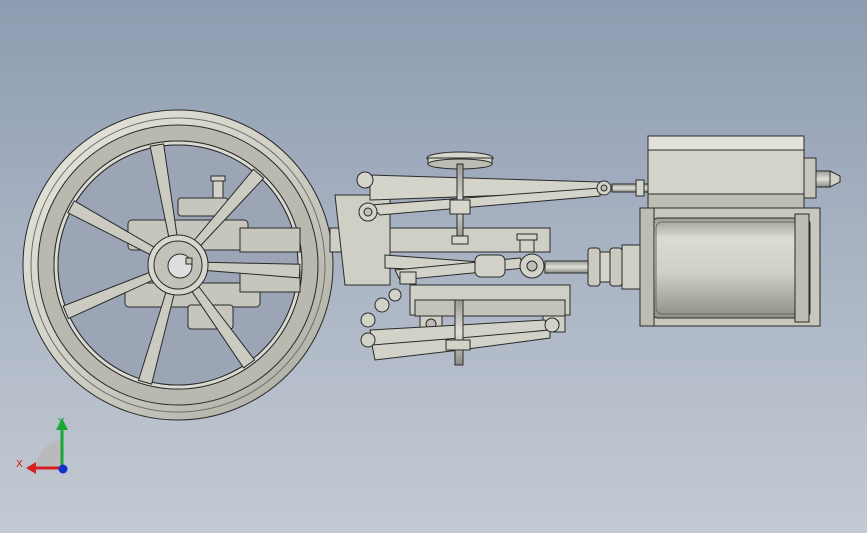 Image resolution: width=867 pixels, height=533 pixels. What do you see at coordinates (19, 464) in the screenshot?
I see `x-axis-label: X` at bounding box center [19, 464].